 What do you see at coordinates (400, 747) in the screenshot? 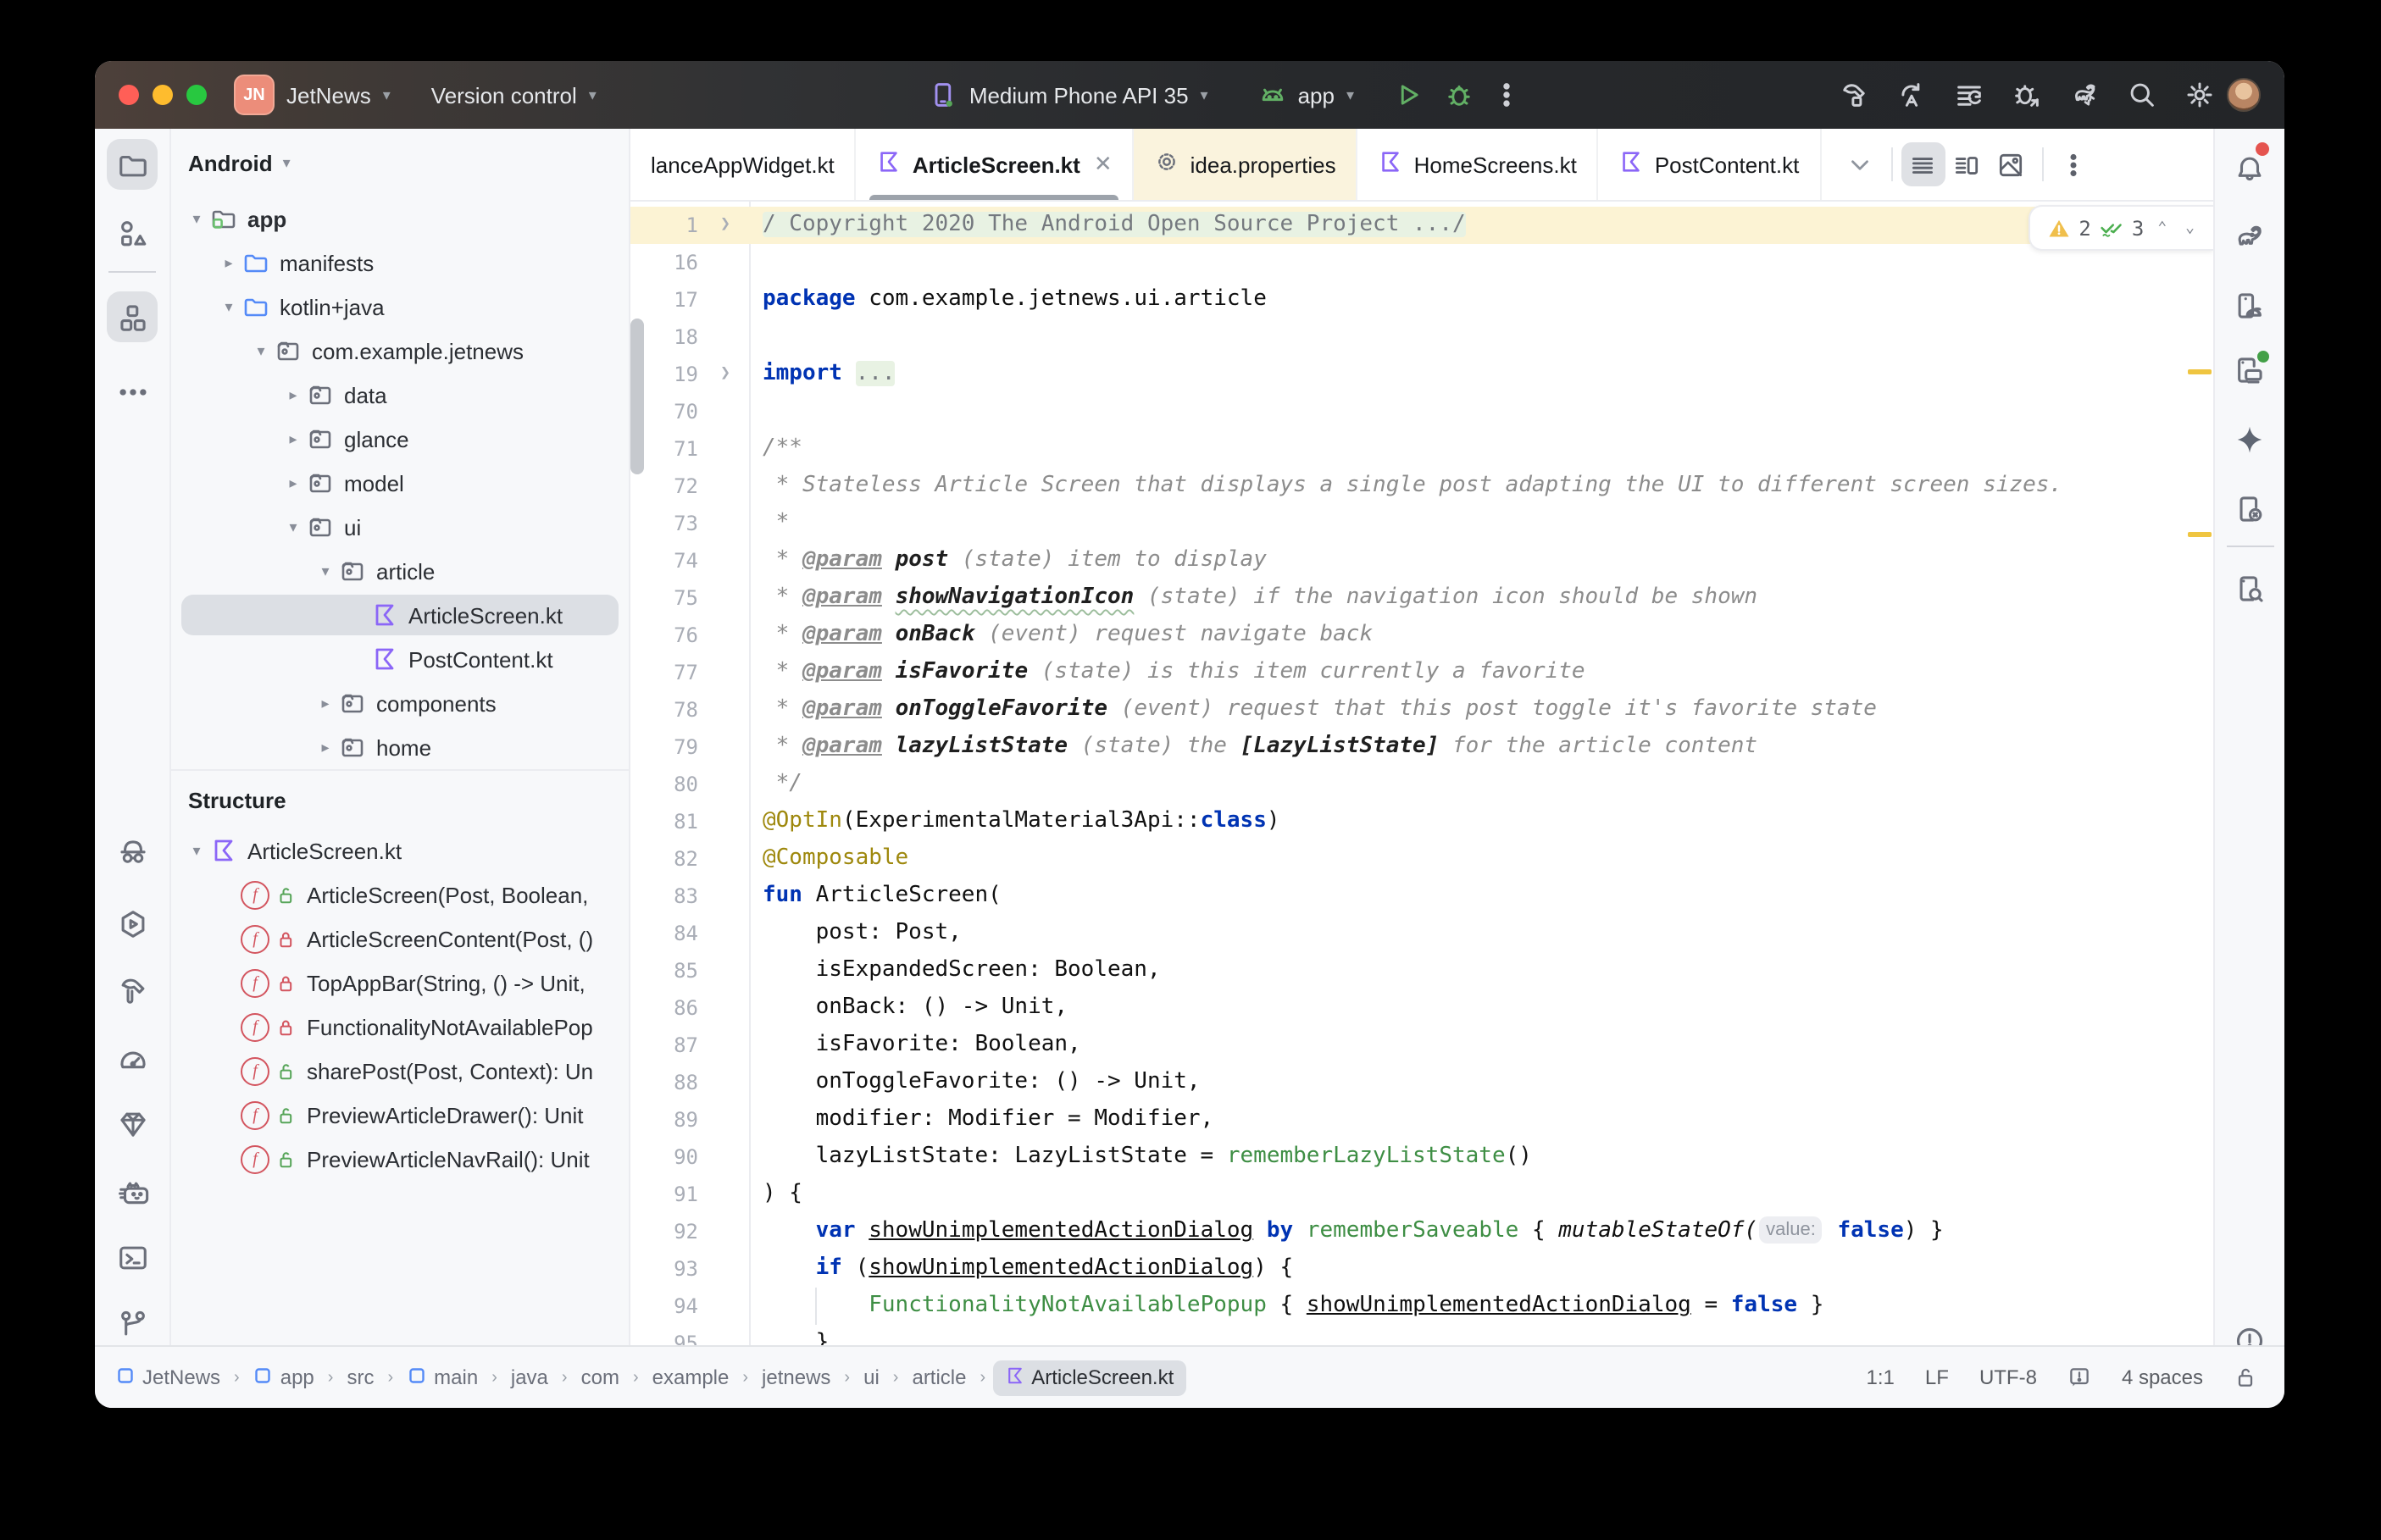
I see `project-tree-item-home: ▸ home` at bounding box center [400, 747].